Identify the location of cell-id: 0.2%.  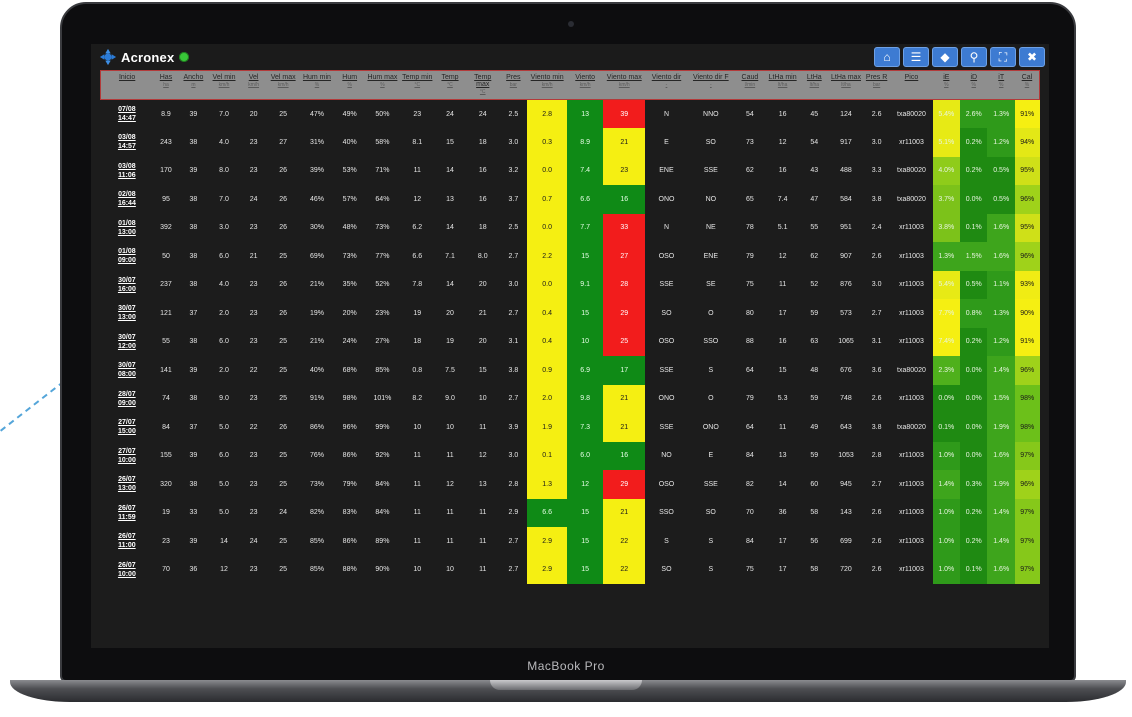
(974, 512).